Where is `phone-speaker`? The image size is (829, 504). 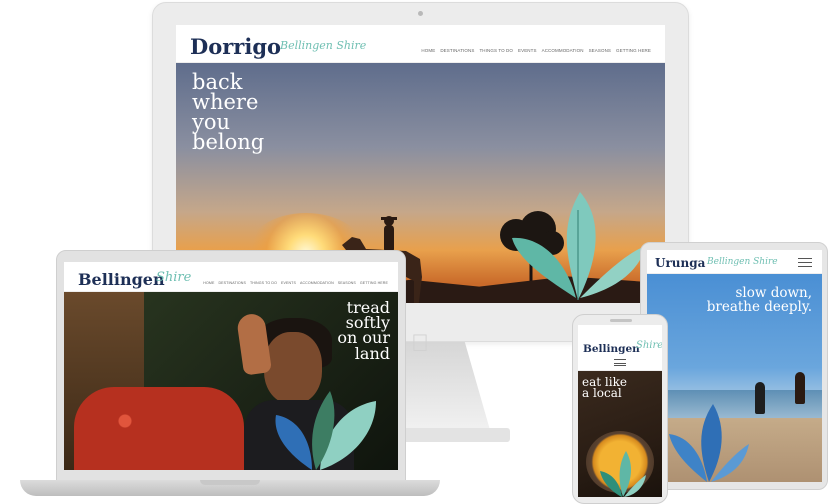
phone-speaker is located at coordinates (621, 320).